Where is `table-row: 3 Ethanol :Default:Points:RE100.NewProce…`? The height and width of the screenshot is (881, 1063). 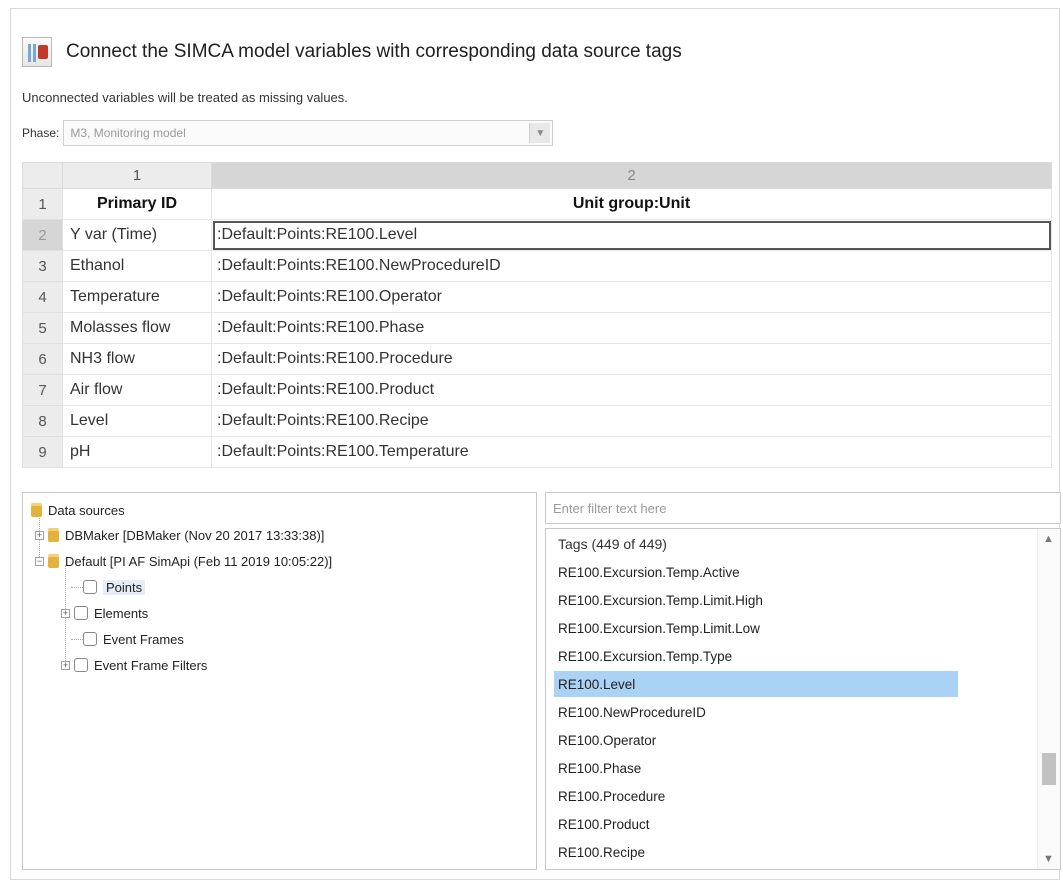 table-row: 3 Ethanol :Default:Points:RE100.NewProce… is located at coordinates (537, 266).